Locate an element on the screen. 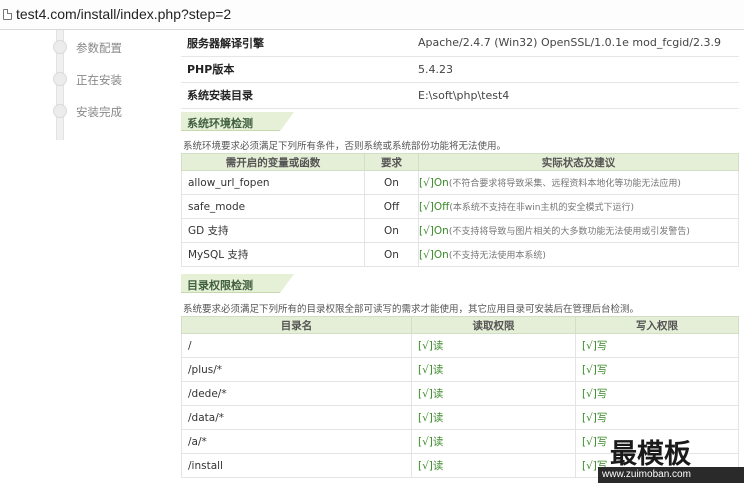  table-row: MySQL 支持 On [√]On(不支持无法使用本系统) is located at coordinates (460, 254).